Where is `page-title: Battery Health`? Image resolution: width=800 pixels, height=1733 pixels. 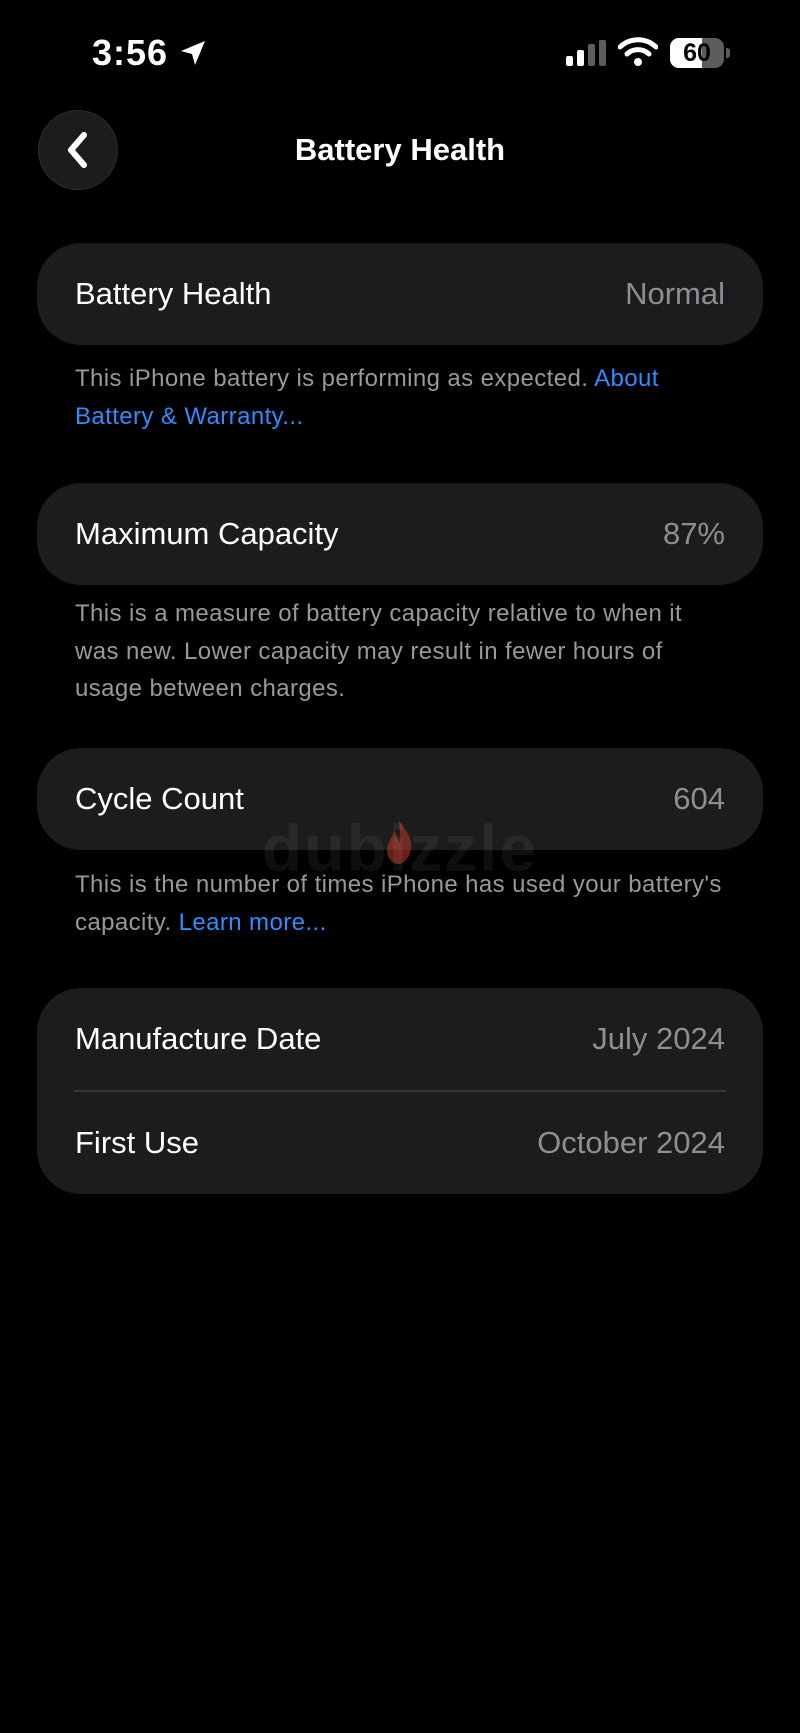 page-title: Battery Health is located at coordinates (400, 149).